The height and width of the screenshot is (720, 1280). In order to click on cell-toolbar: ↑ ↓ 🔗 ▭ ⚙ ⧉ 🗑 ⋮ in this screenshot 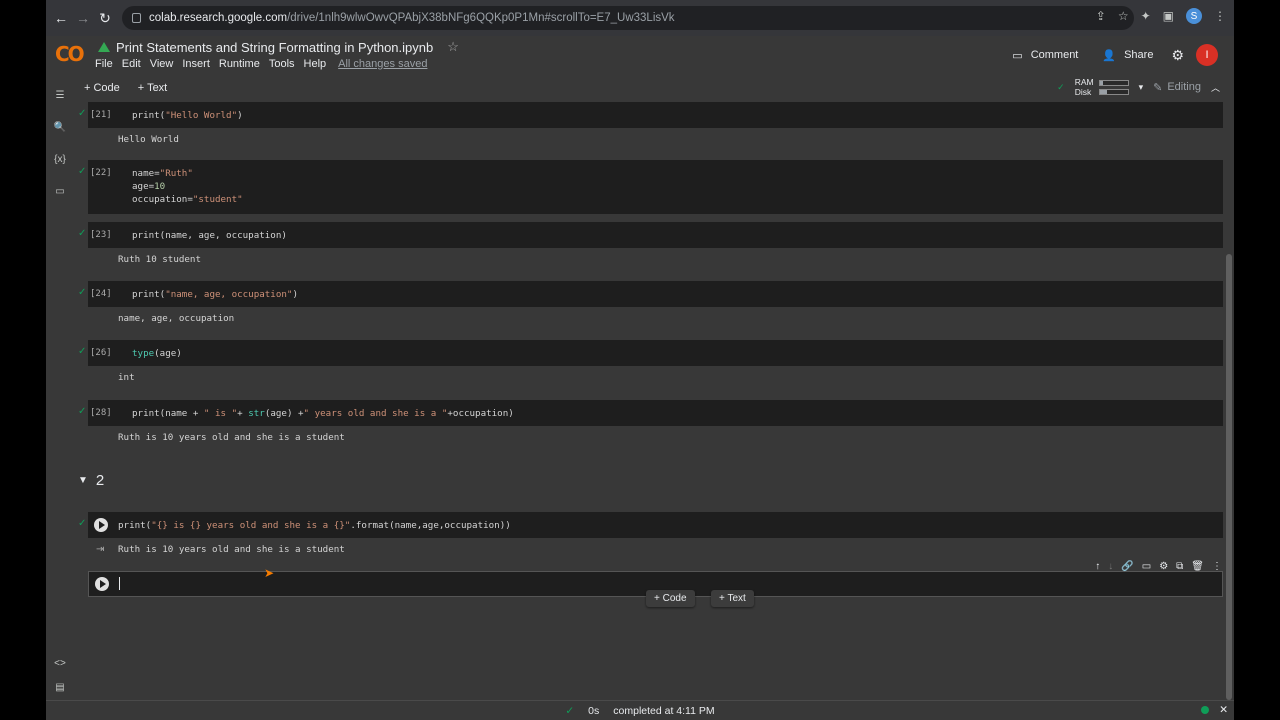, I will do `click(1158, 566)`.